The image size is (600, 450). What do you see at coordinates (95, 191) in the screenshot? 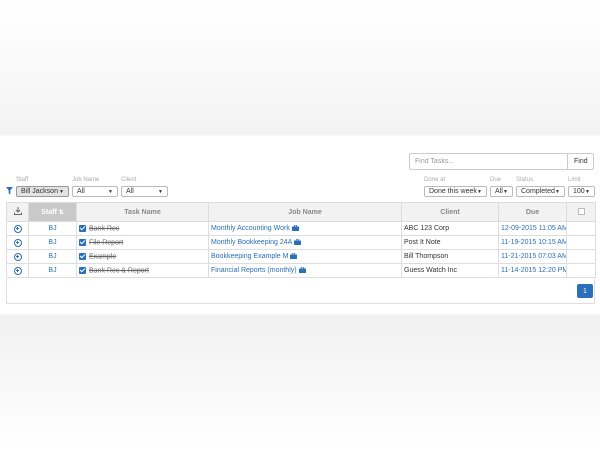
I see `job-name-select: All ▼` at bounding box center [95, 191].